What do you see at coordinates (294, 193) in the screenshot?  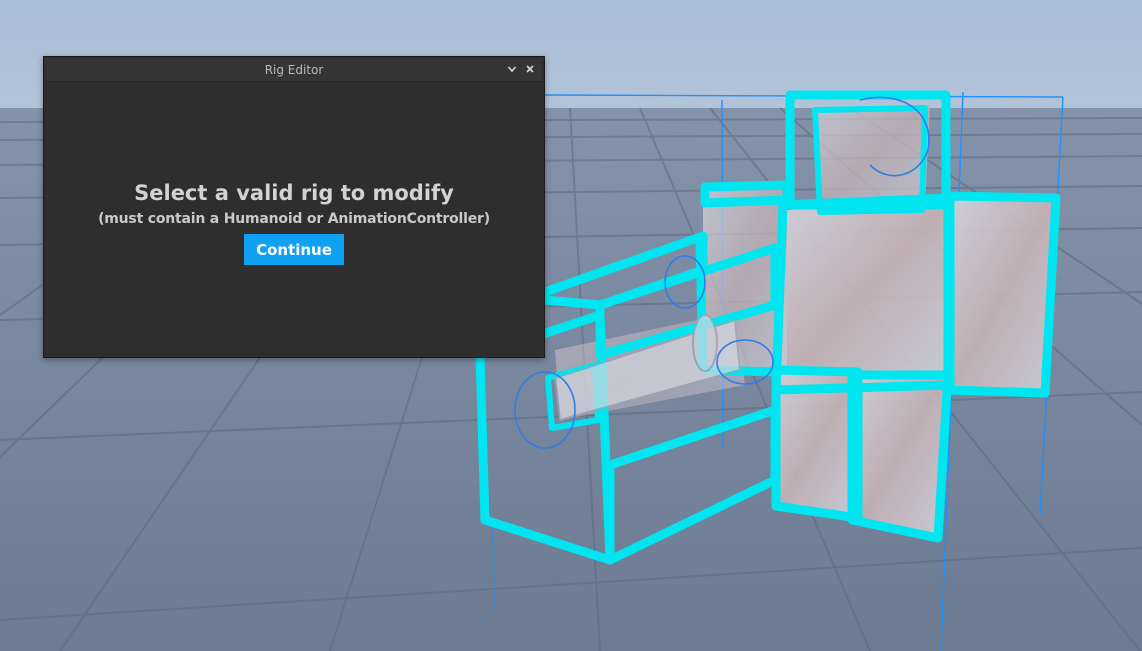 I see `dialog-message: Select a valid rig to modify` at bounding box center [294, 193].